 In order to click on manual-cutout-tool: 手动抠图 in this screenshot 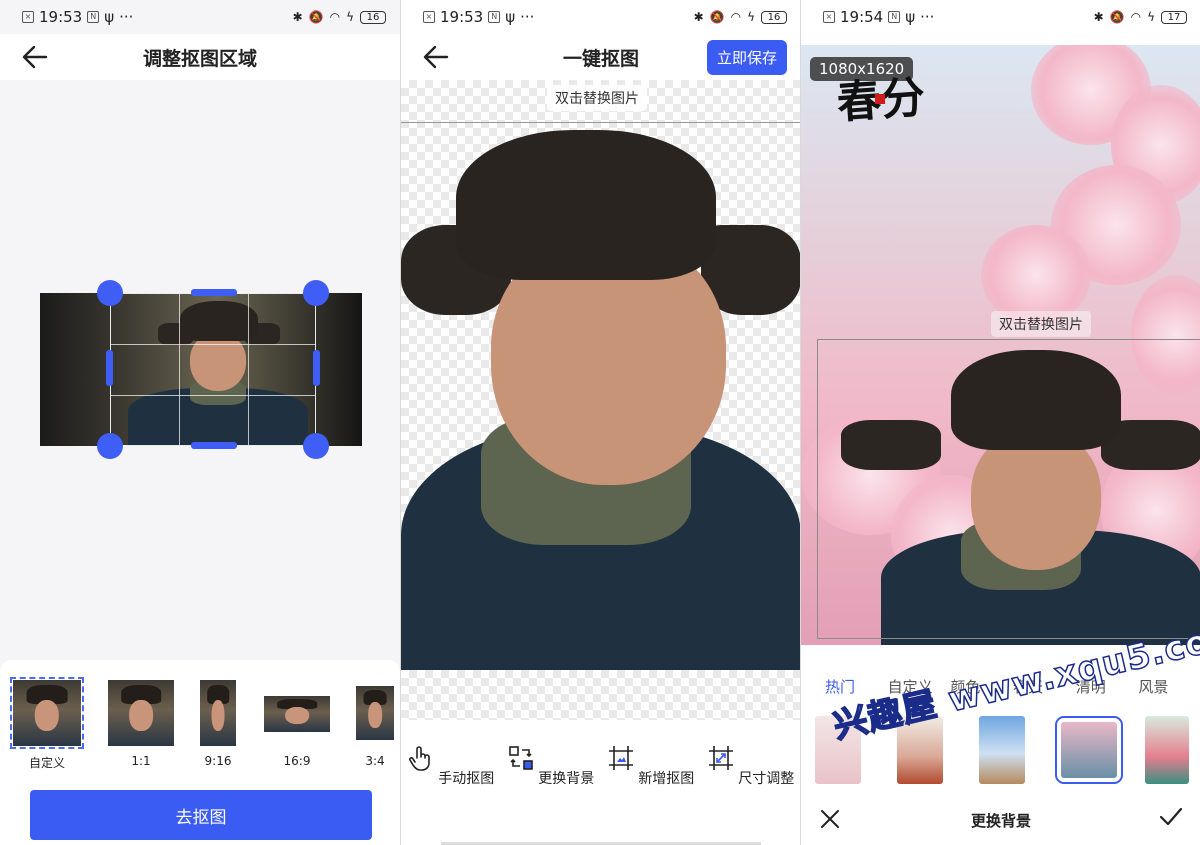, I will do `click(451, 766)`.